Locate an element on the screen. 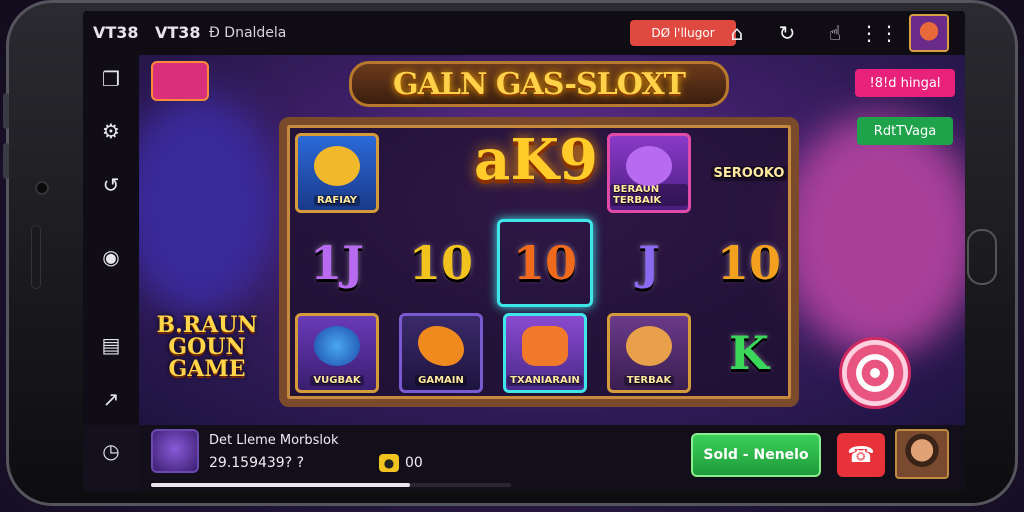 The width and height of the screenshot is (1024, 512). symbol-text: J is located at coordinates (649, 263).